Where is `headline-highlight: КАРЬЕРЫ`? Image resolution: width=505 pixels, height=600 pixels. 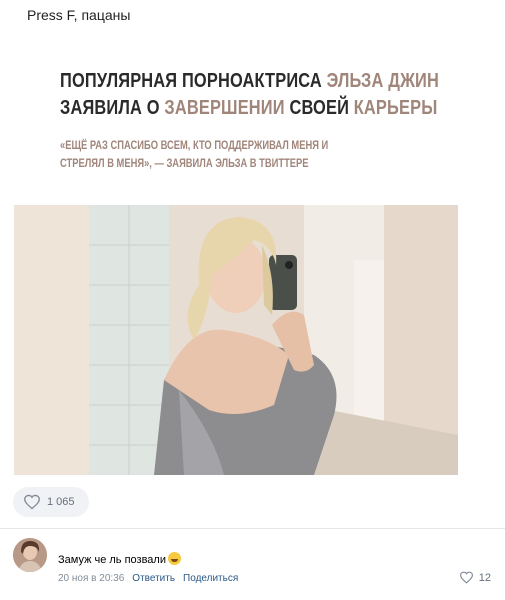
headline-highlight: КАРЬЕРЫ is located at coordinates (395, 108).